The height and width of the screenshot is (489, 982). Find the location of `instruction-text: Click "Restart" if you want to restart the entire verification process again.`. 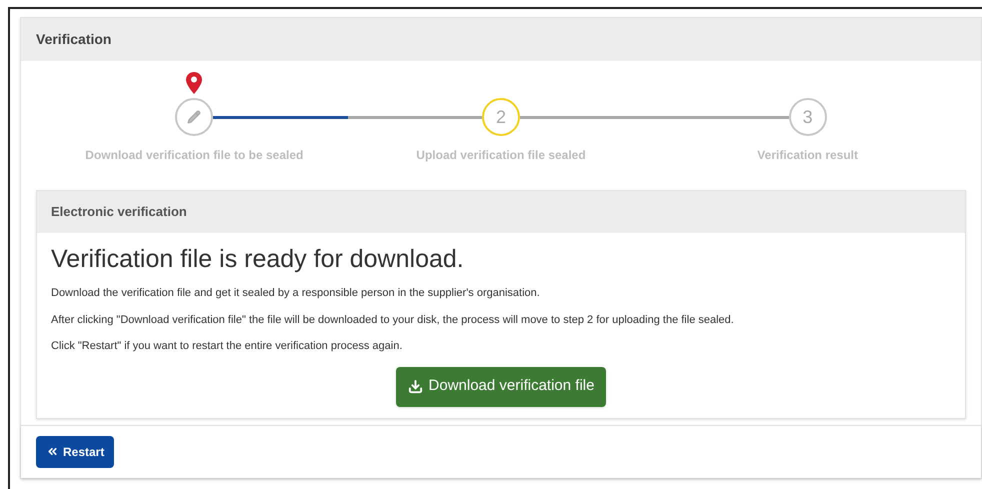

instruction-text: Click "Restart" if you want to restart the entire verification process again. is located at coordinates (227, 346).